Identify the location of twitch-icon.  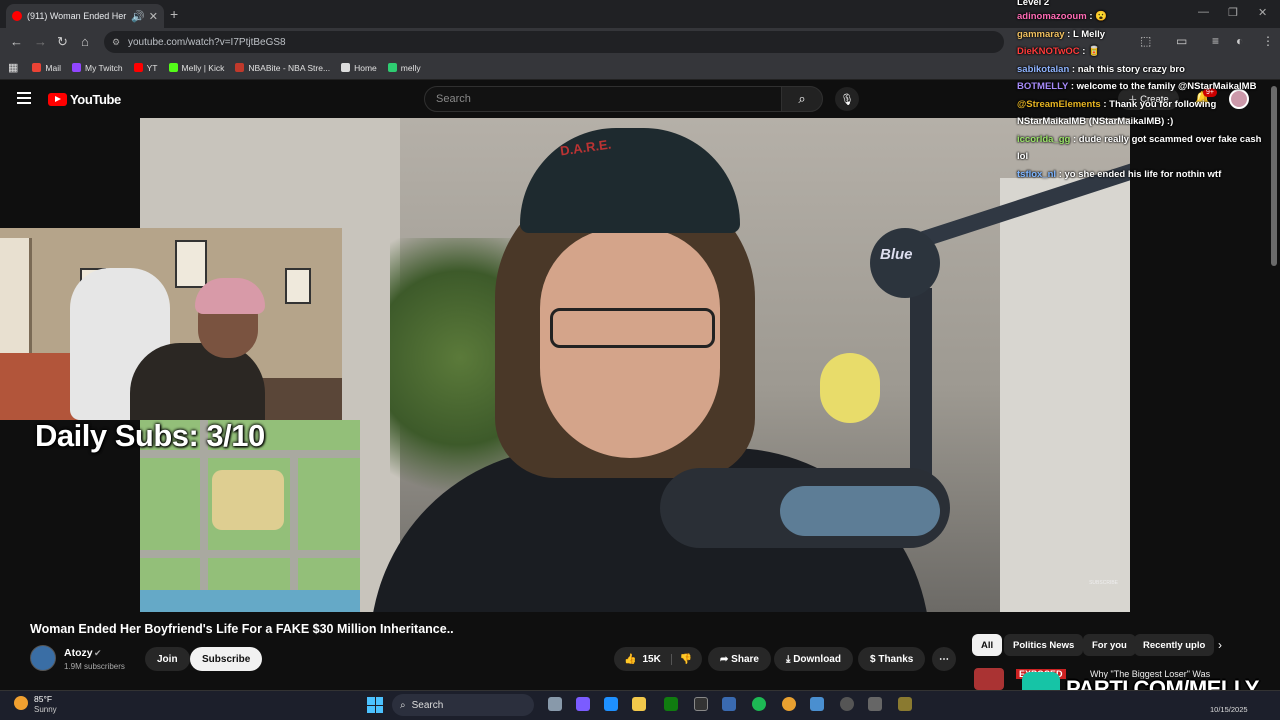
(76, 67).